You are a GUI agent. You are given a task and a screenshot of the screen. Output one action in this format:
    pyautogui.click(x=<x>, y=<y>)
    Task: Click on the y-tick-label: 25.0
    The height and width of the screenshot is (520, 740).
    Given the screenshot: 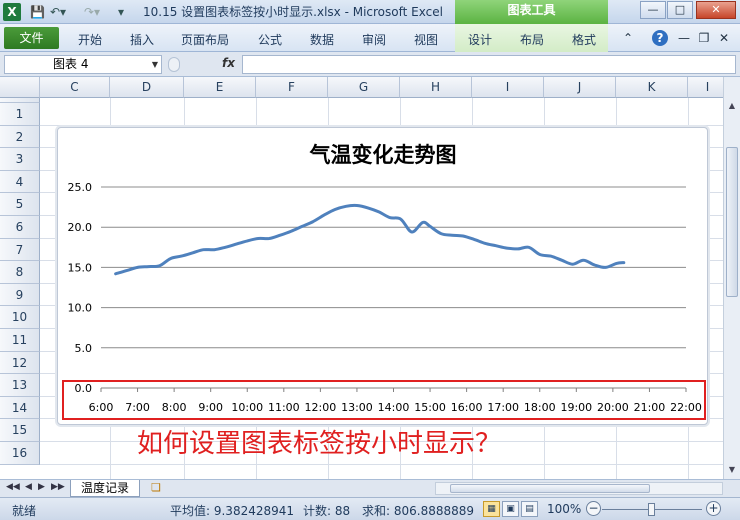 What is the action you would take?
    pyautogui.click(x=80, y=187)
    